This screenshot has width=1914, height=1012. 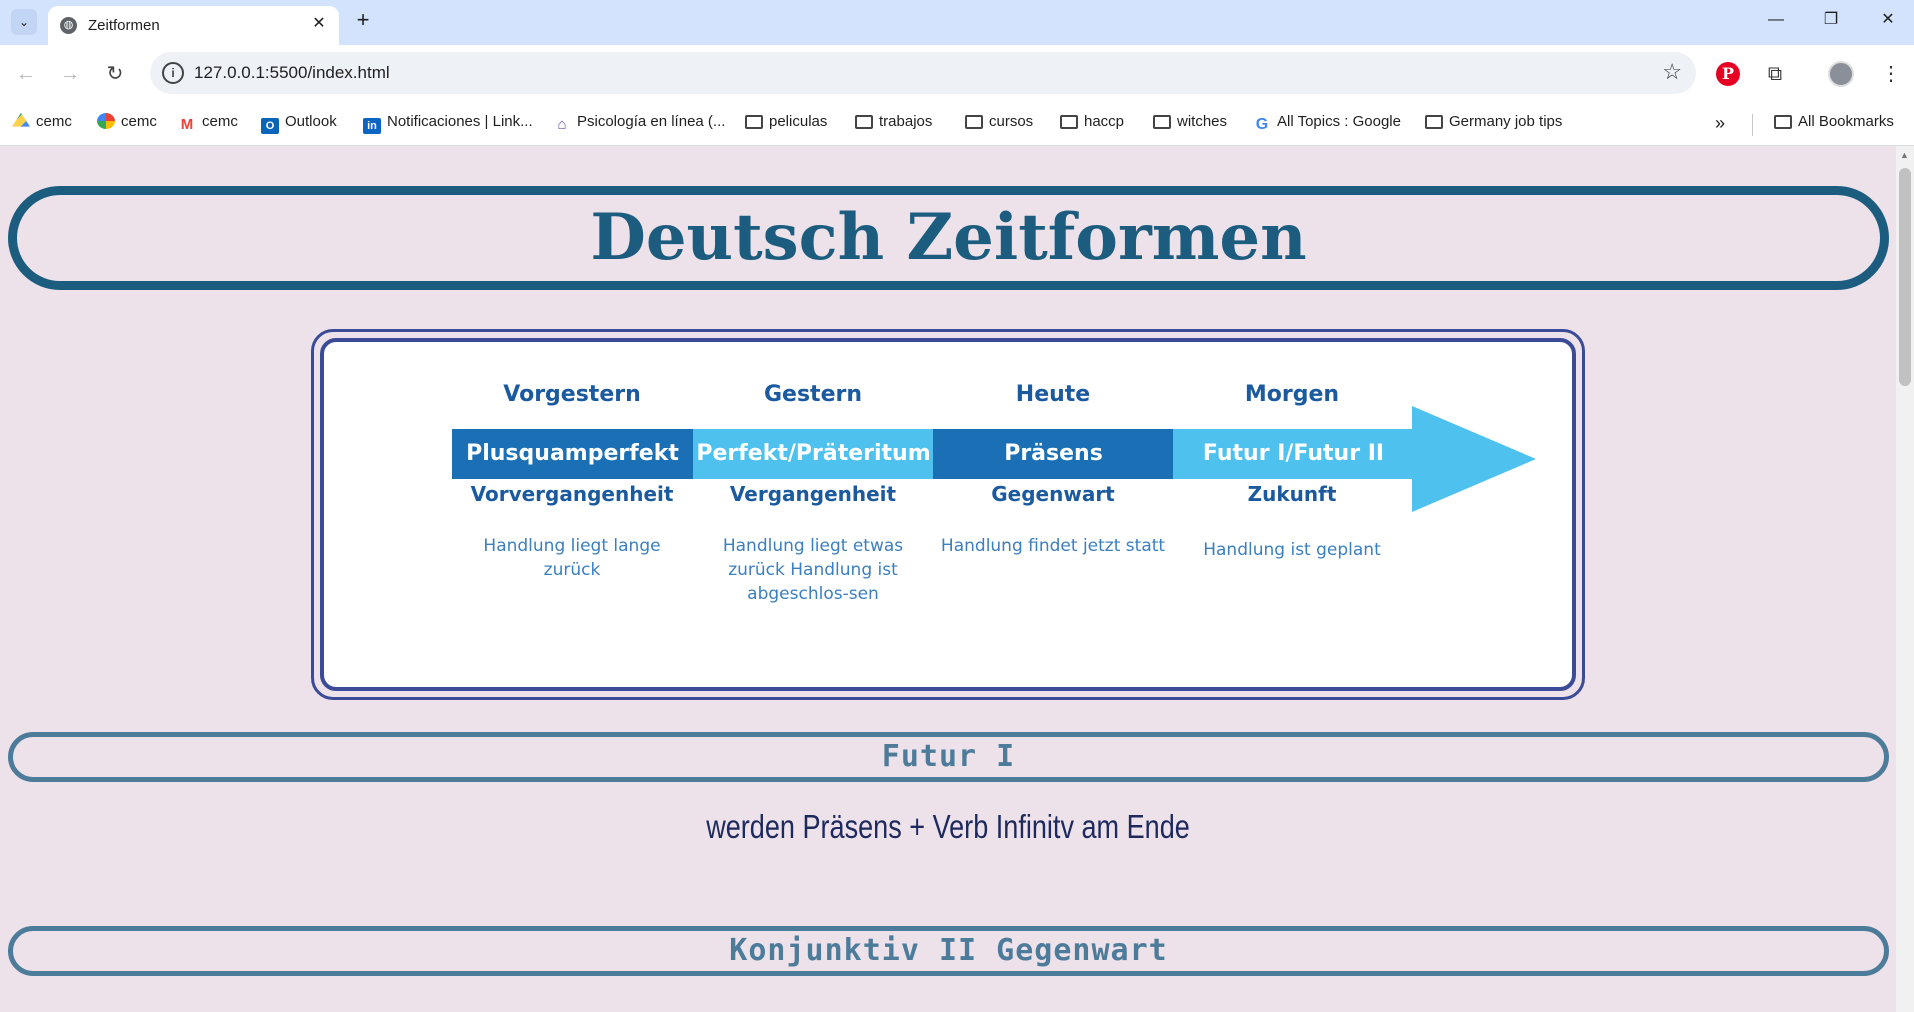 I want to click on bookmark-germany-job-tips: Germany job tips, so click(x=1493, y=124).